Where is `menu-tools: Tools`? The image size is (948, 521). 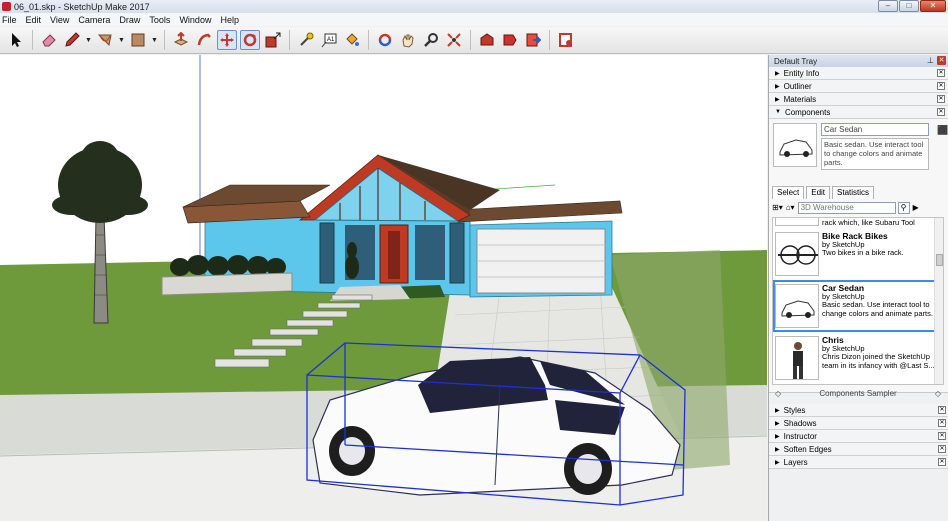 menu-tools: Tools is located at coordinates (159, 20).